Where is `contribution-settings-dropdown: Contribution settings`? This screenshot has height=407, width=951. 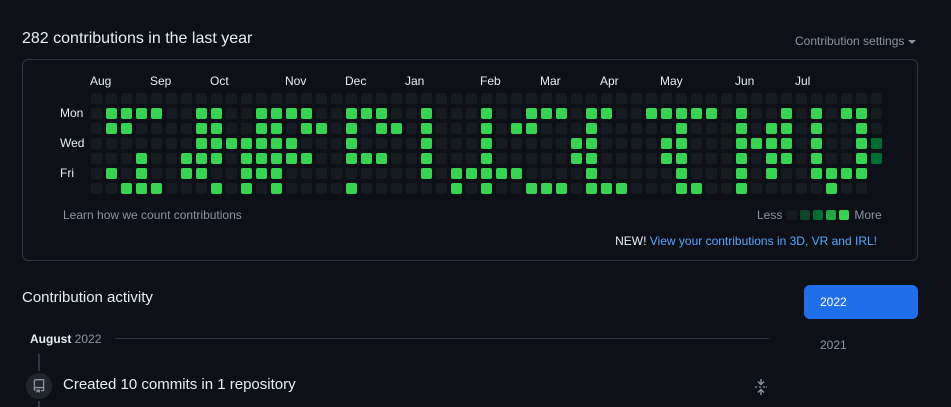 contribution-settings-dropdown: Contribution settings is located at coordinates (856, 41).